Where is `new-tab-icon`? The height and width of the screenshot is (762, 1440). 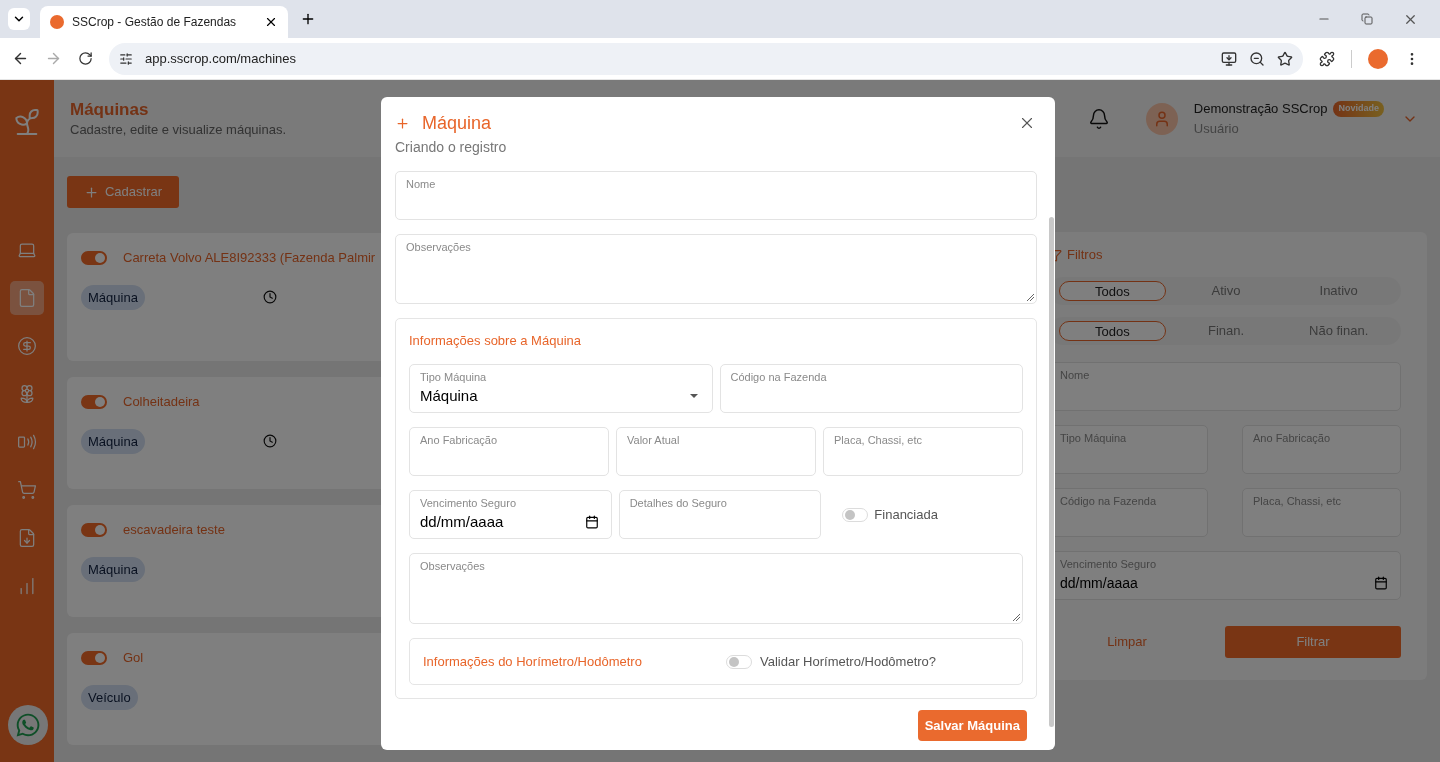
new-tab-icon is located at coordinates (308, 19).